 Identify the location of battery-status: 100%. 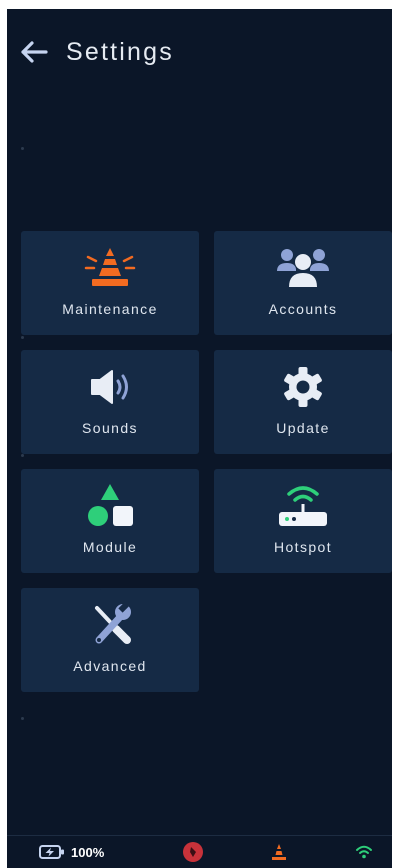
(71, 852).